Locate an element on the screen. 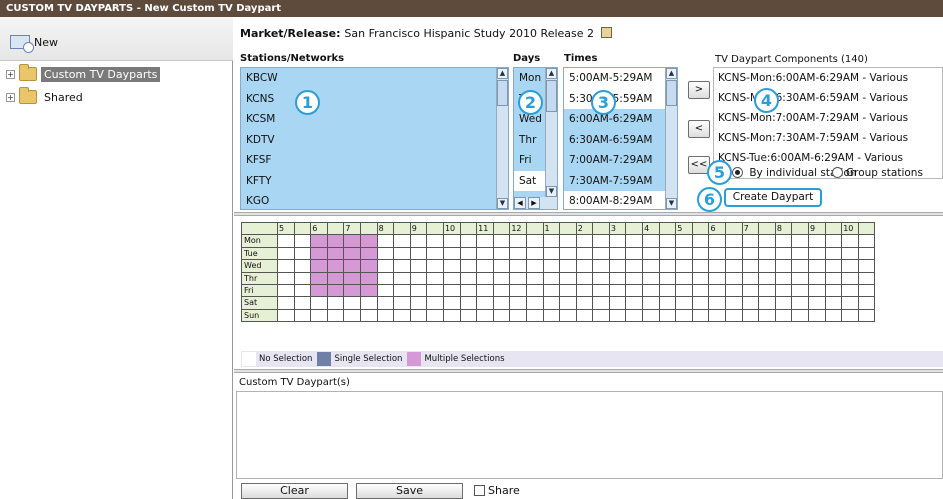 The height and width of the screenshot is (499, 943). remove-button: < is located at coordinates (699, 129).